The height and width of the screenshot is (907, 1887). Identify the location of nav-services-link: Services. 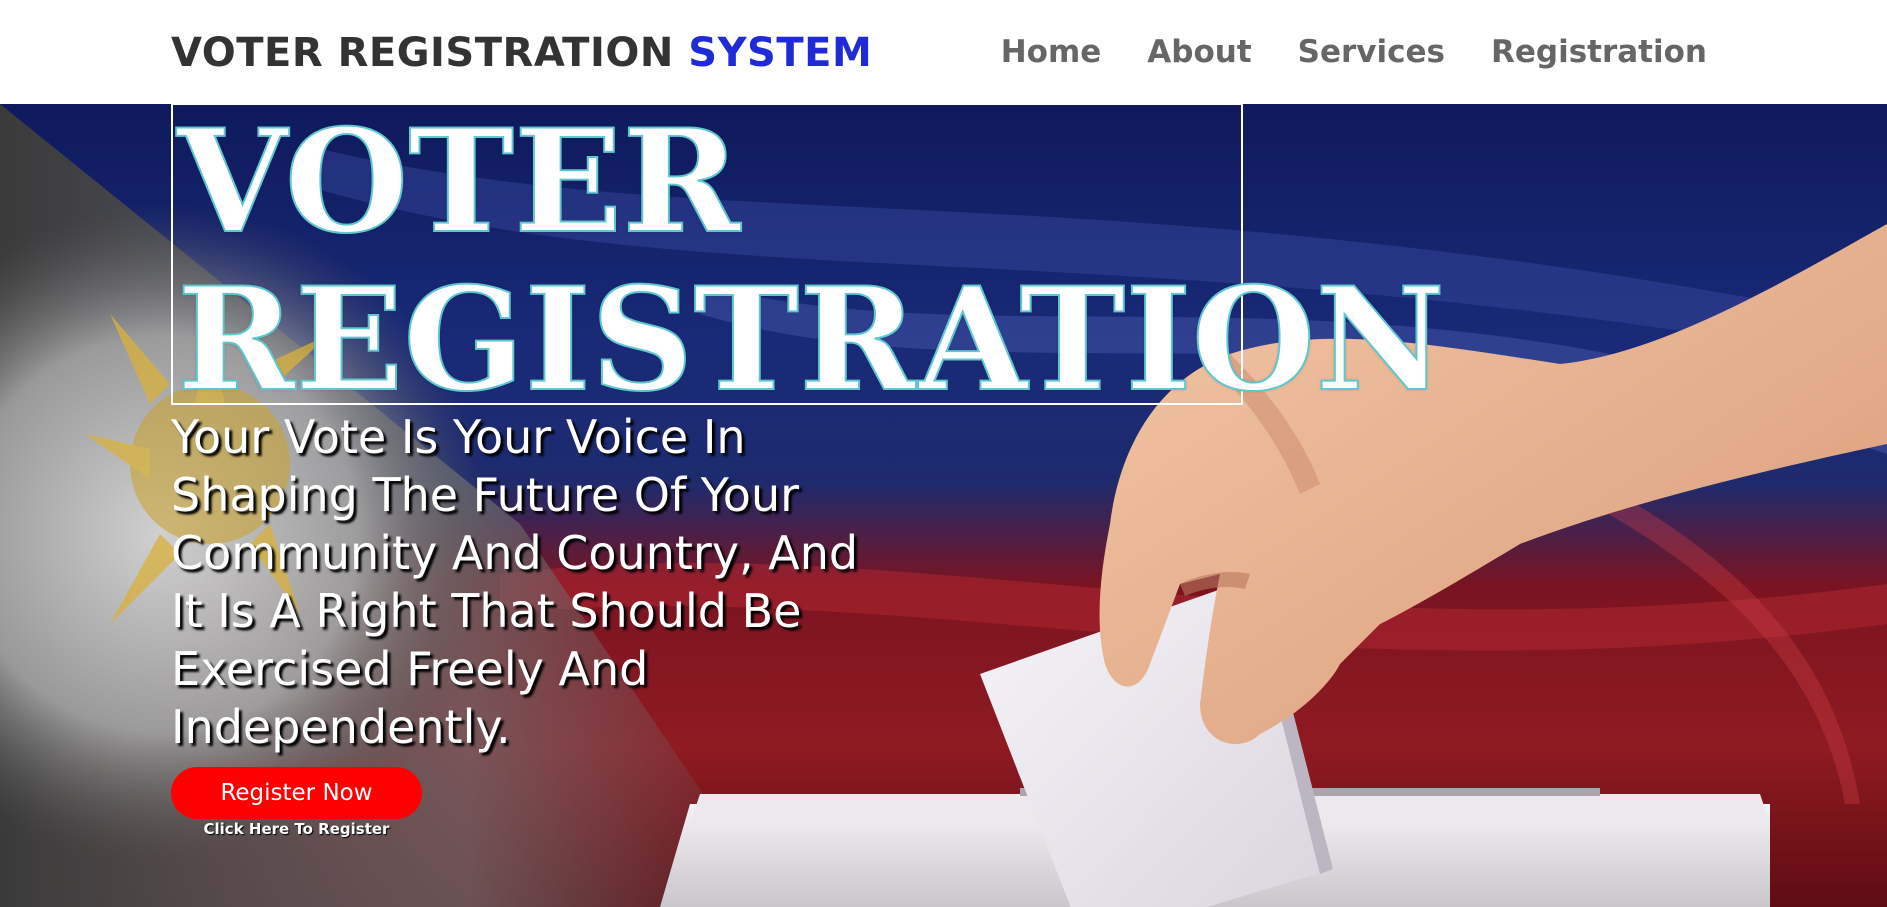
(1371, 52).